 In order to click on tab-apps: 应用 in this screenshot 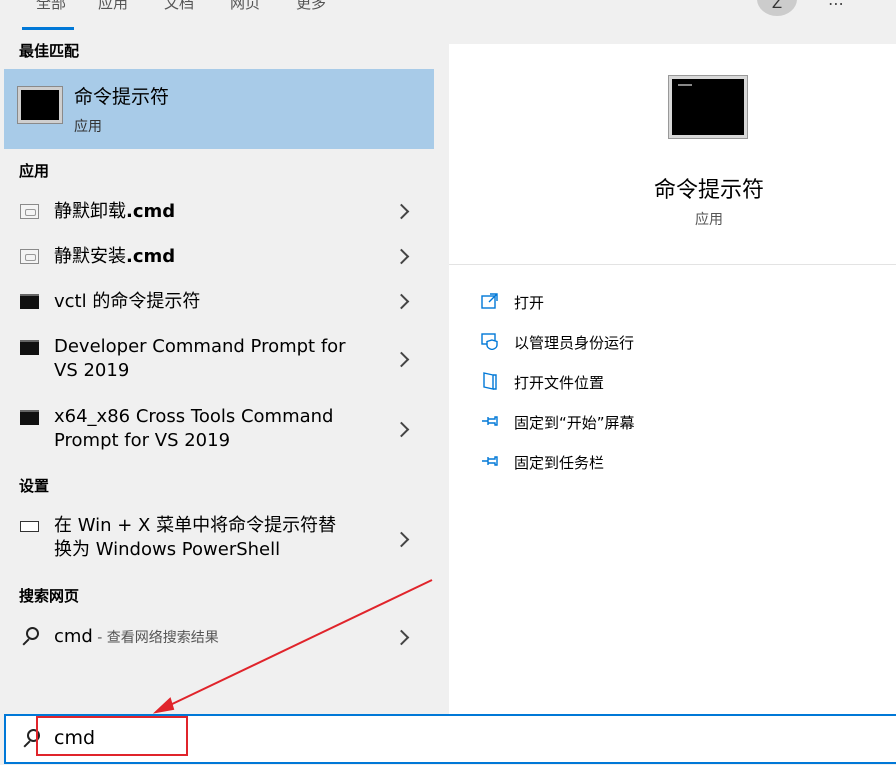, I will do `click(113, 6)`.